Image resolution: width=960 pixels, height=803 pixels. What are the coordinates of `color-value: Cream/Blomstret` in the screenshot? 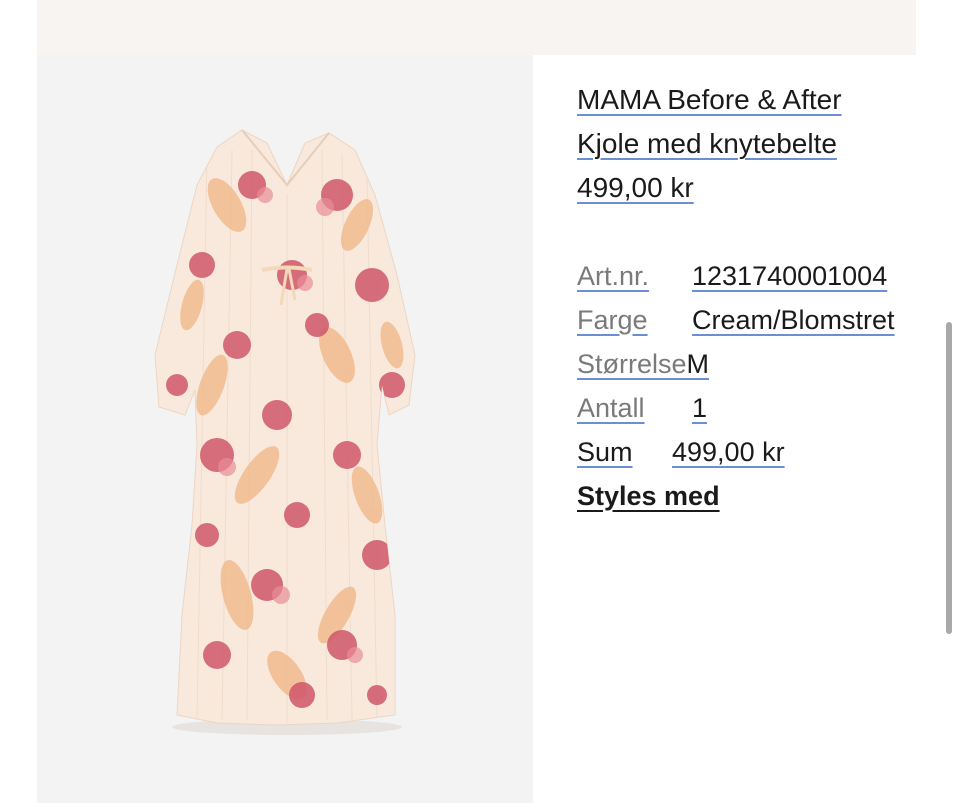 It's located at (793, 320).